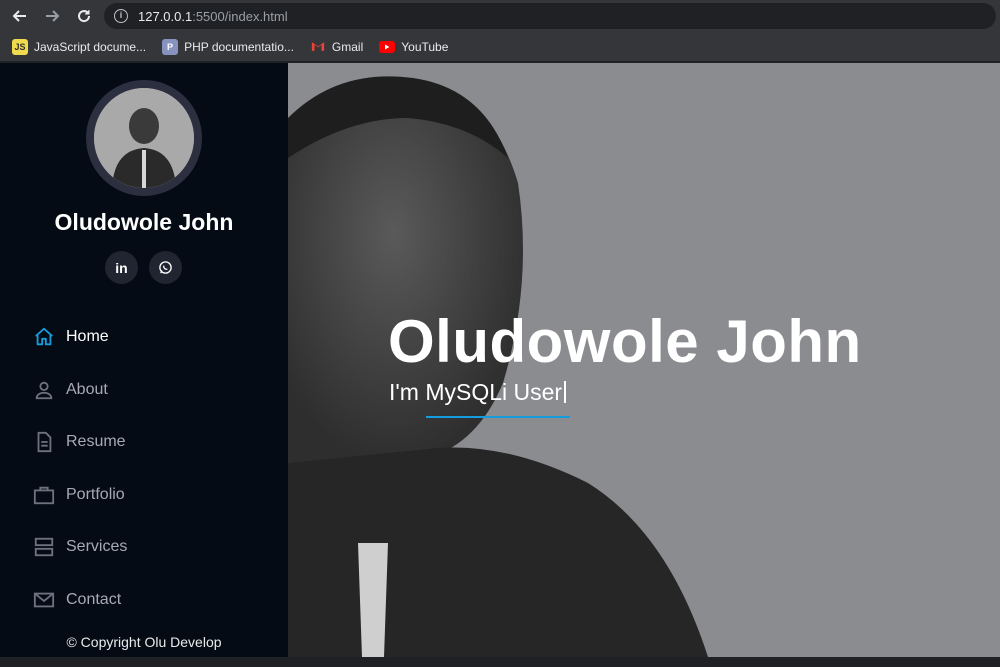  What do you see at coordinates (170, 46) in the screenshot?
I see `php-doc-icon: P` at bounding box center [170, 46].